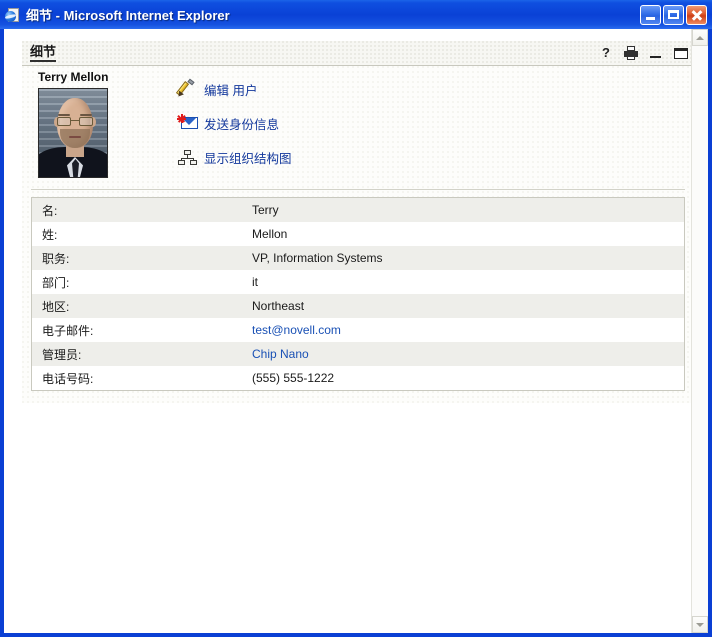  I want to click on scroll-up-arrow-icon, so click(700, 37).